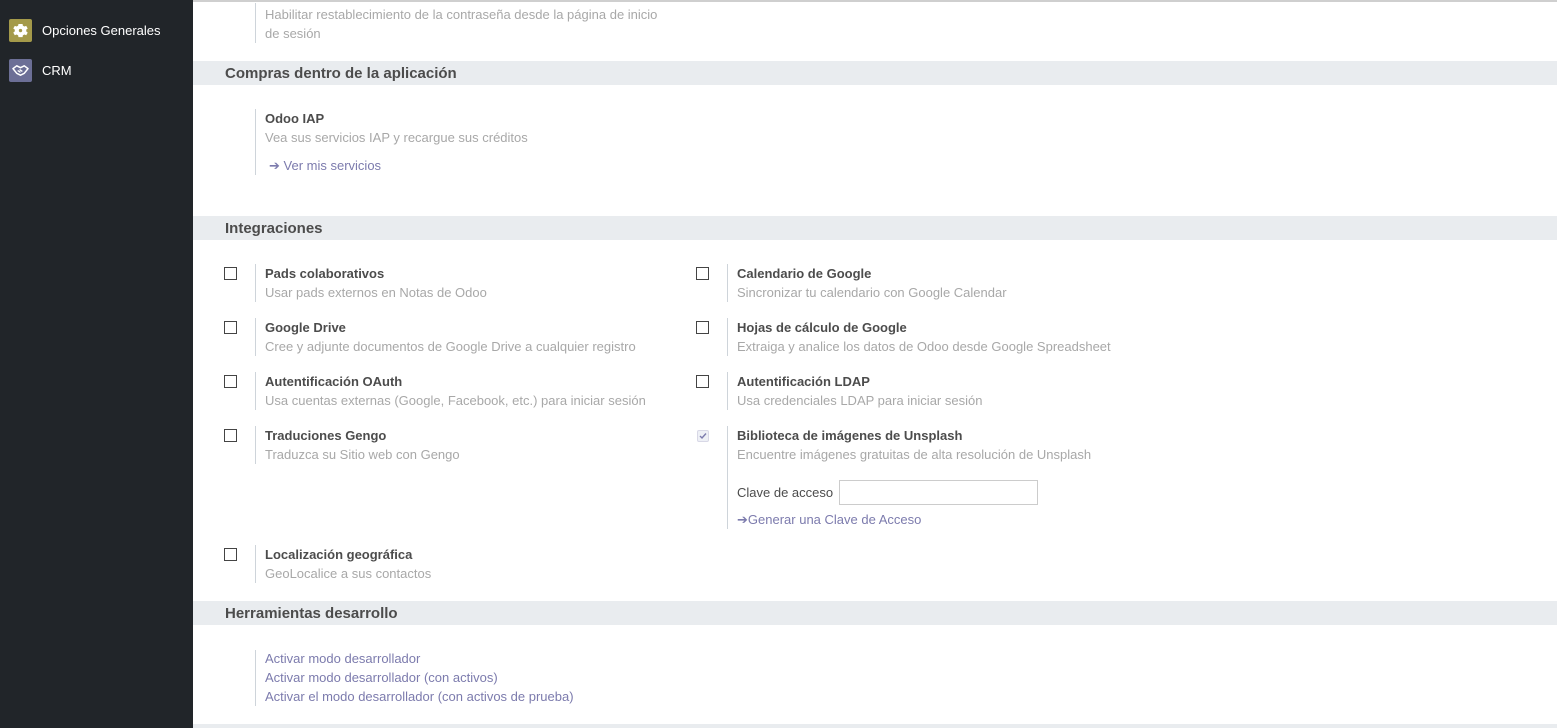 The height and width of the screenshot is (728, 1557). What do you see at coordinates (96, 70) in the screenshot?
I see `sidebar-item-crm: CRM` at bounding box center [96, 70].